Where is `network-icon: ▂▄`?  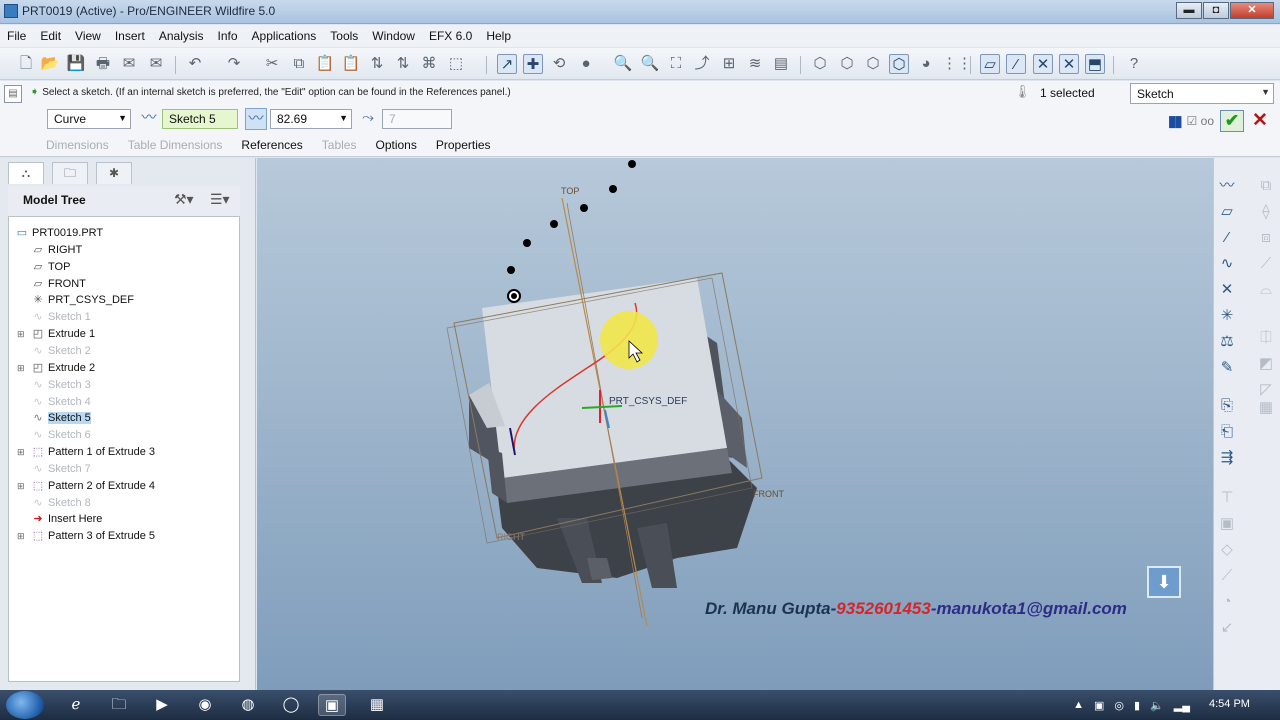 network-icon: ▂▄ is located at coordinates (1182, 705).